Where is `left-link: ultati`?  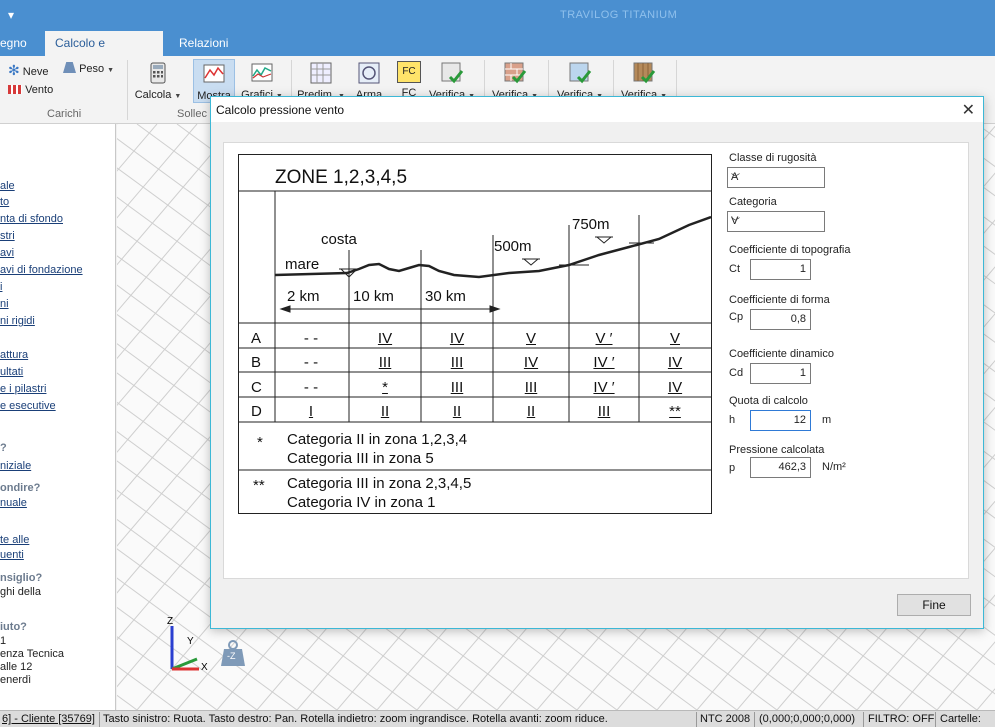 left-link: ultati is located at coordinates (11, 372).